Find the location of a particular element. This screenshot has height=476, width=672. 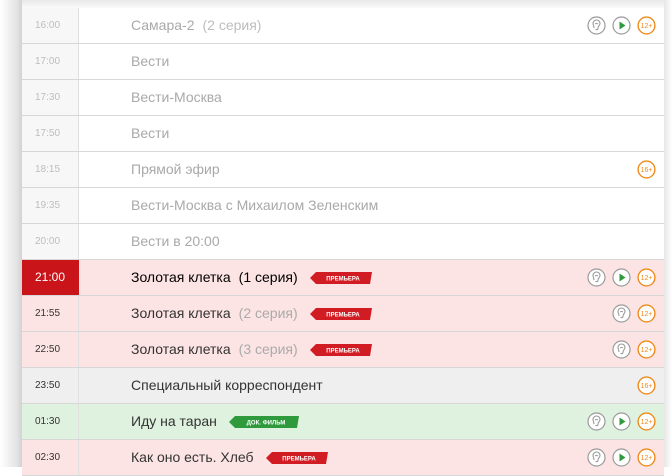

schedule-row: 21:55 Золотая клетка (2 серия) ПРЕМЬЕРА 12+ is located at coordinates (343, 314).